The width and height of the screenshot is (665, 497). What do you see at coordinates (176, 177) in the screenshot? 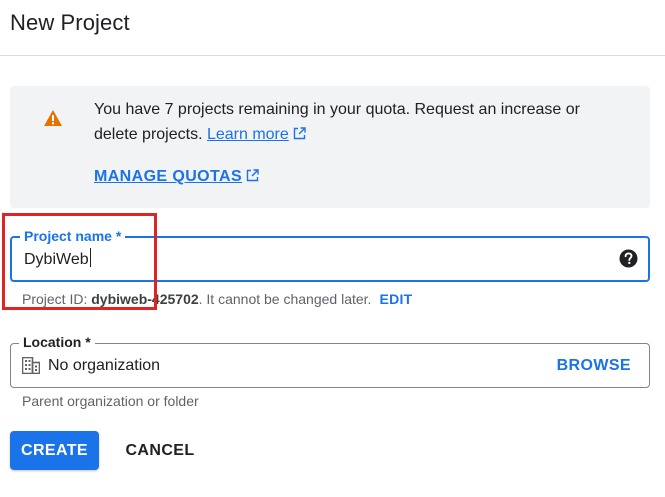
I see `manage-quotas-link: MANAGE QUOTAS` at bounding box center [176, 177].